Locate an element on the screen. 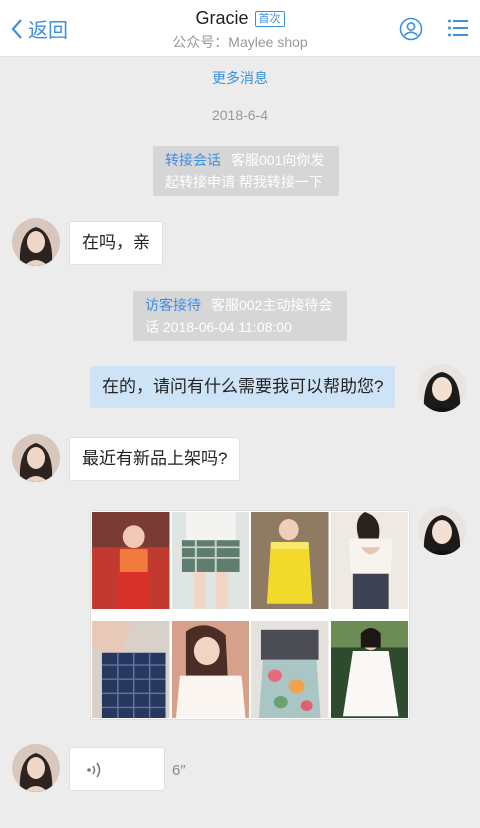  account-subtitle: 公众号：Maylee shop is located at coordinates (240, 42).